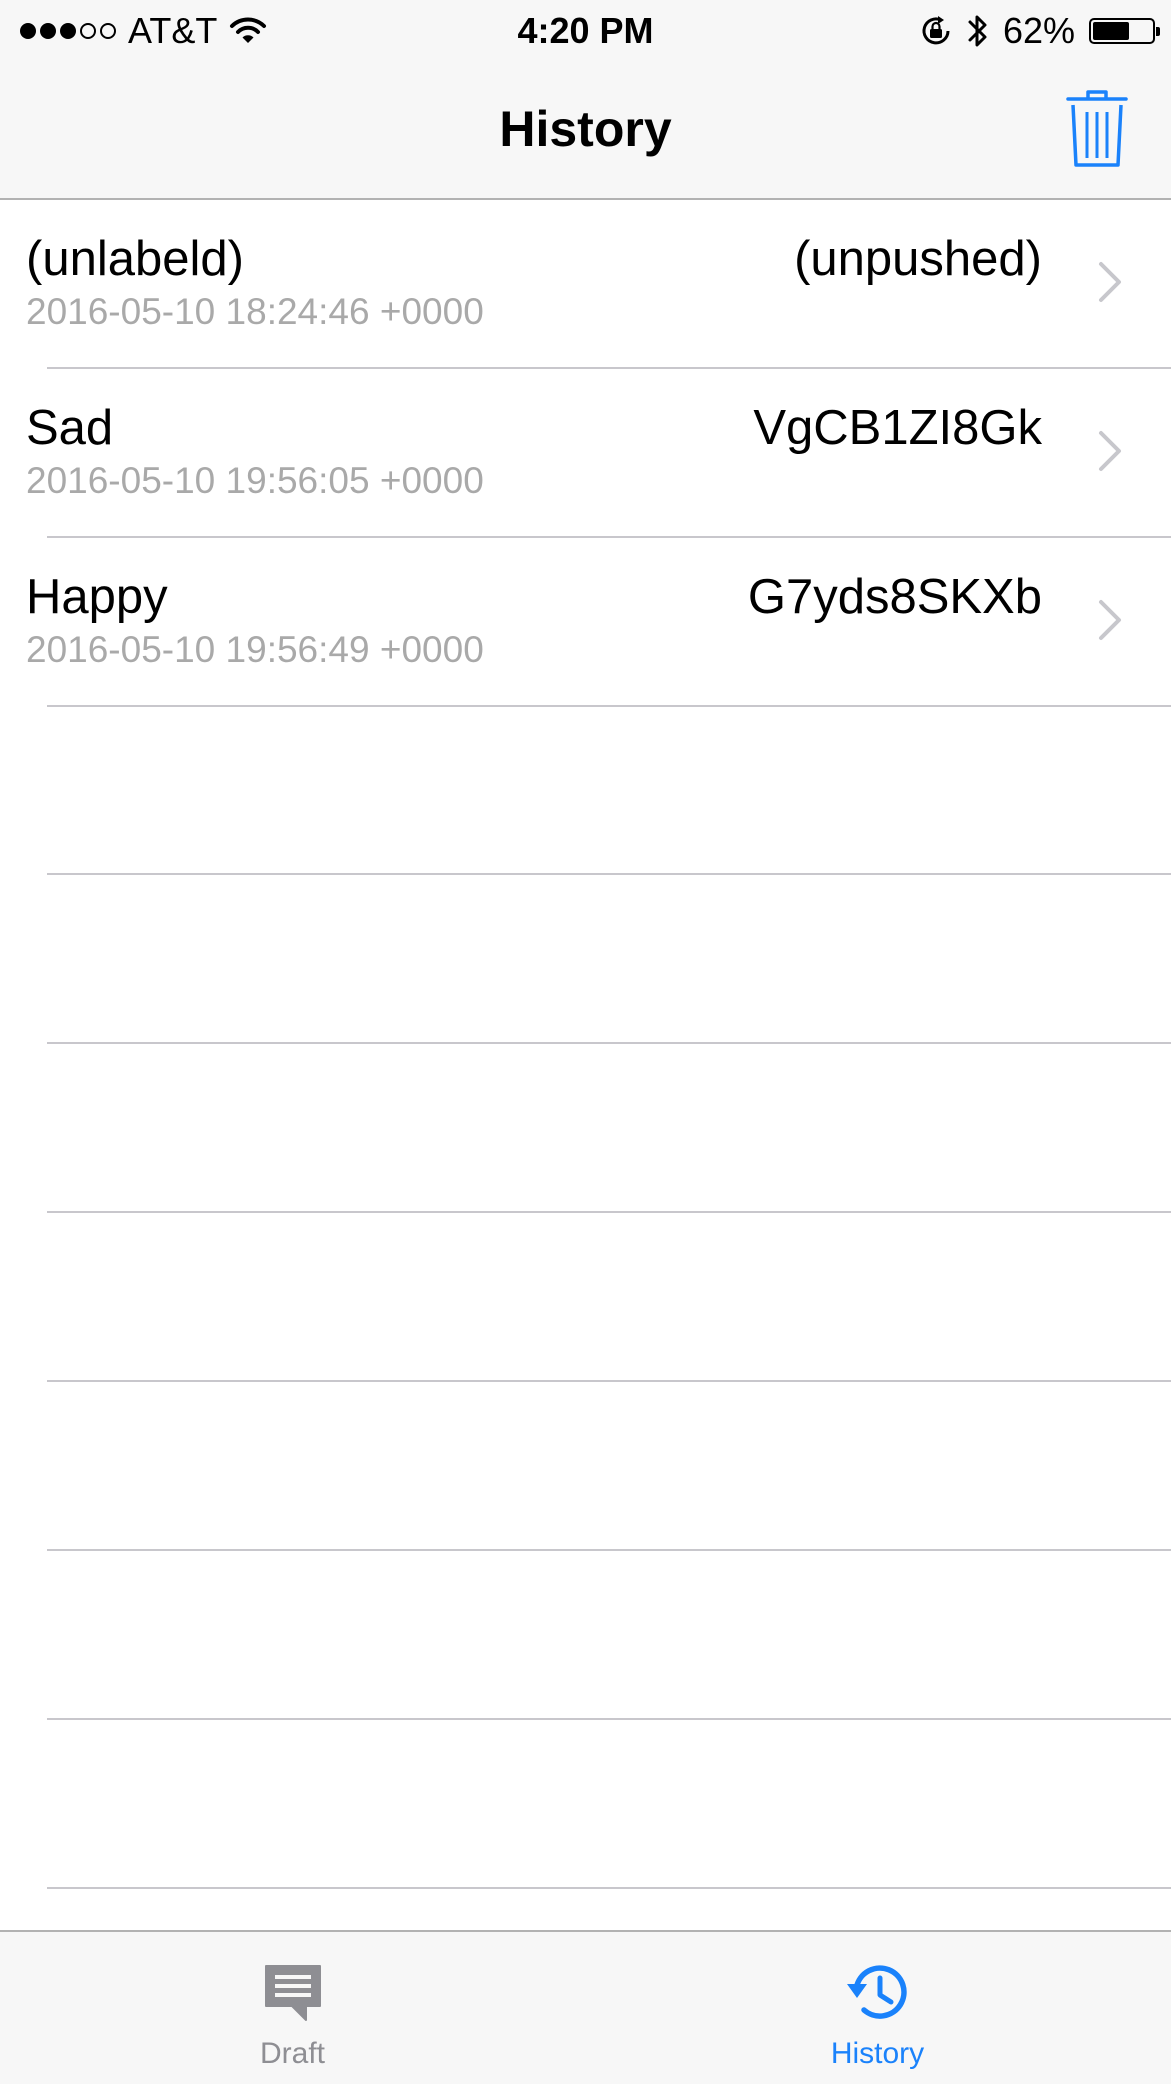  I want to click on navigation-bar: History, so click(585, 131).